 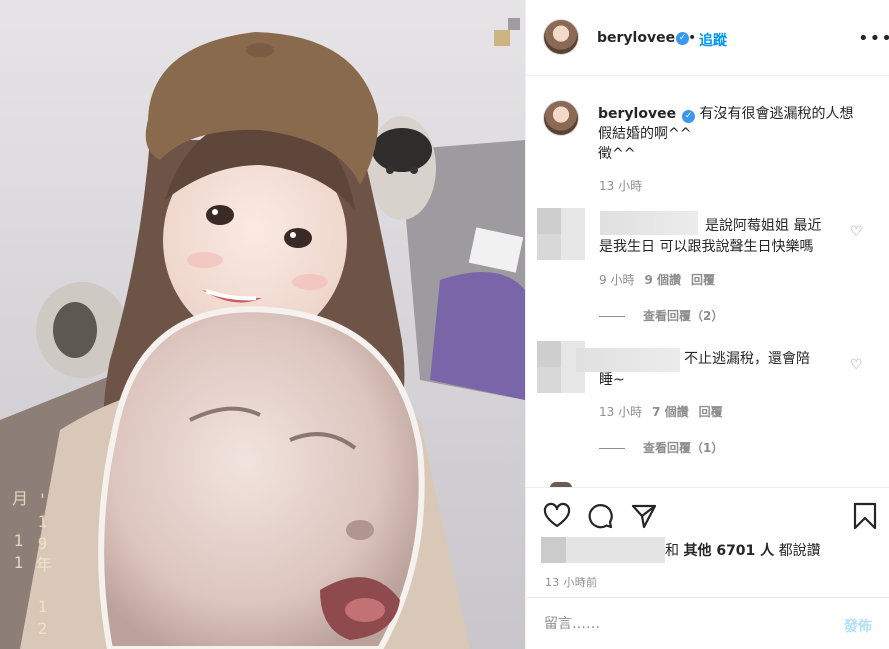 I want to click on comment-meta: 9 小時 9 個讚 回覆, so click(x=657, y=279).